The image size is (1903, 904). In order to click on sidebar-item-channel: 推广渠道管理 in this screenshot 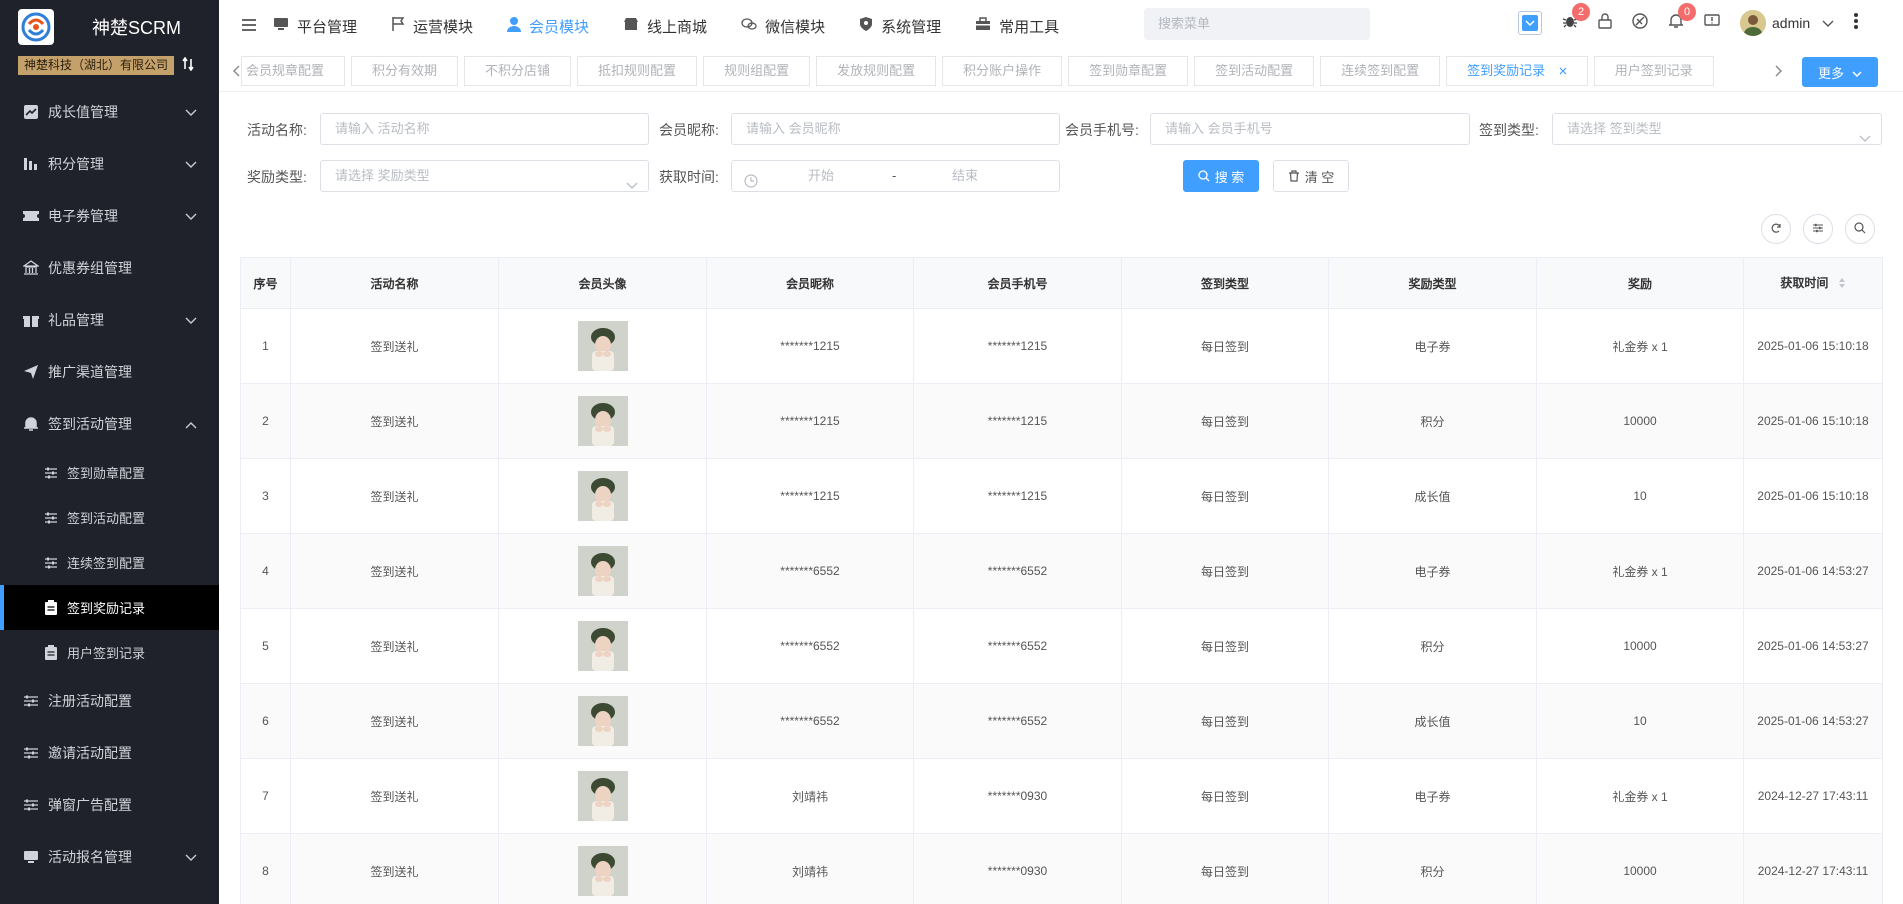, I will do `click(109, 372)`.